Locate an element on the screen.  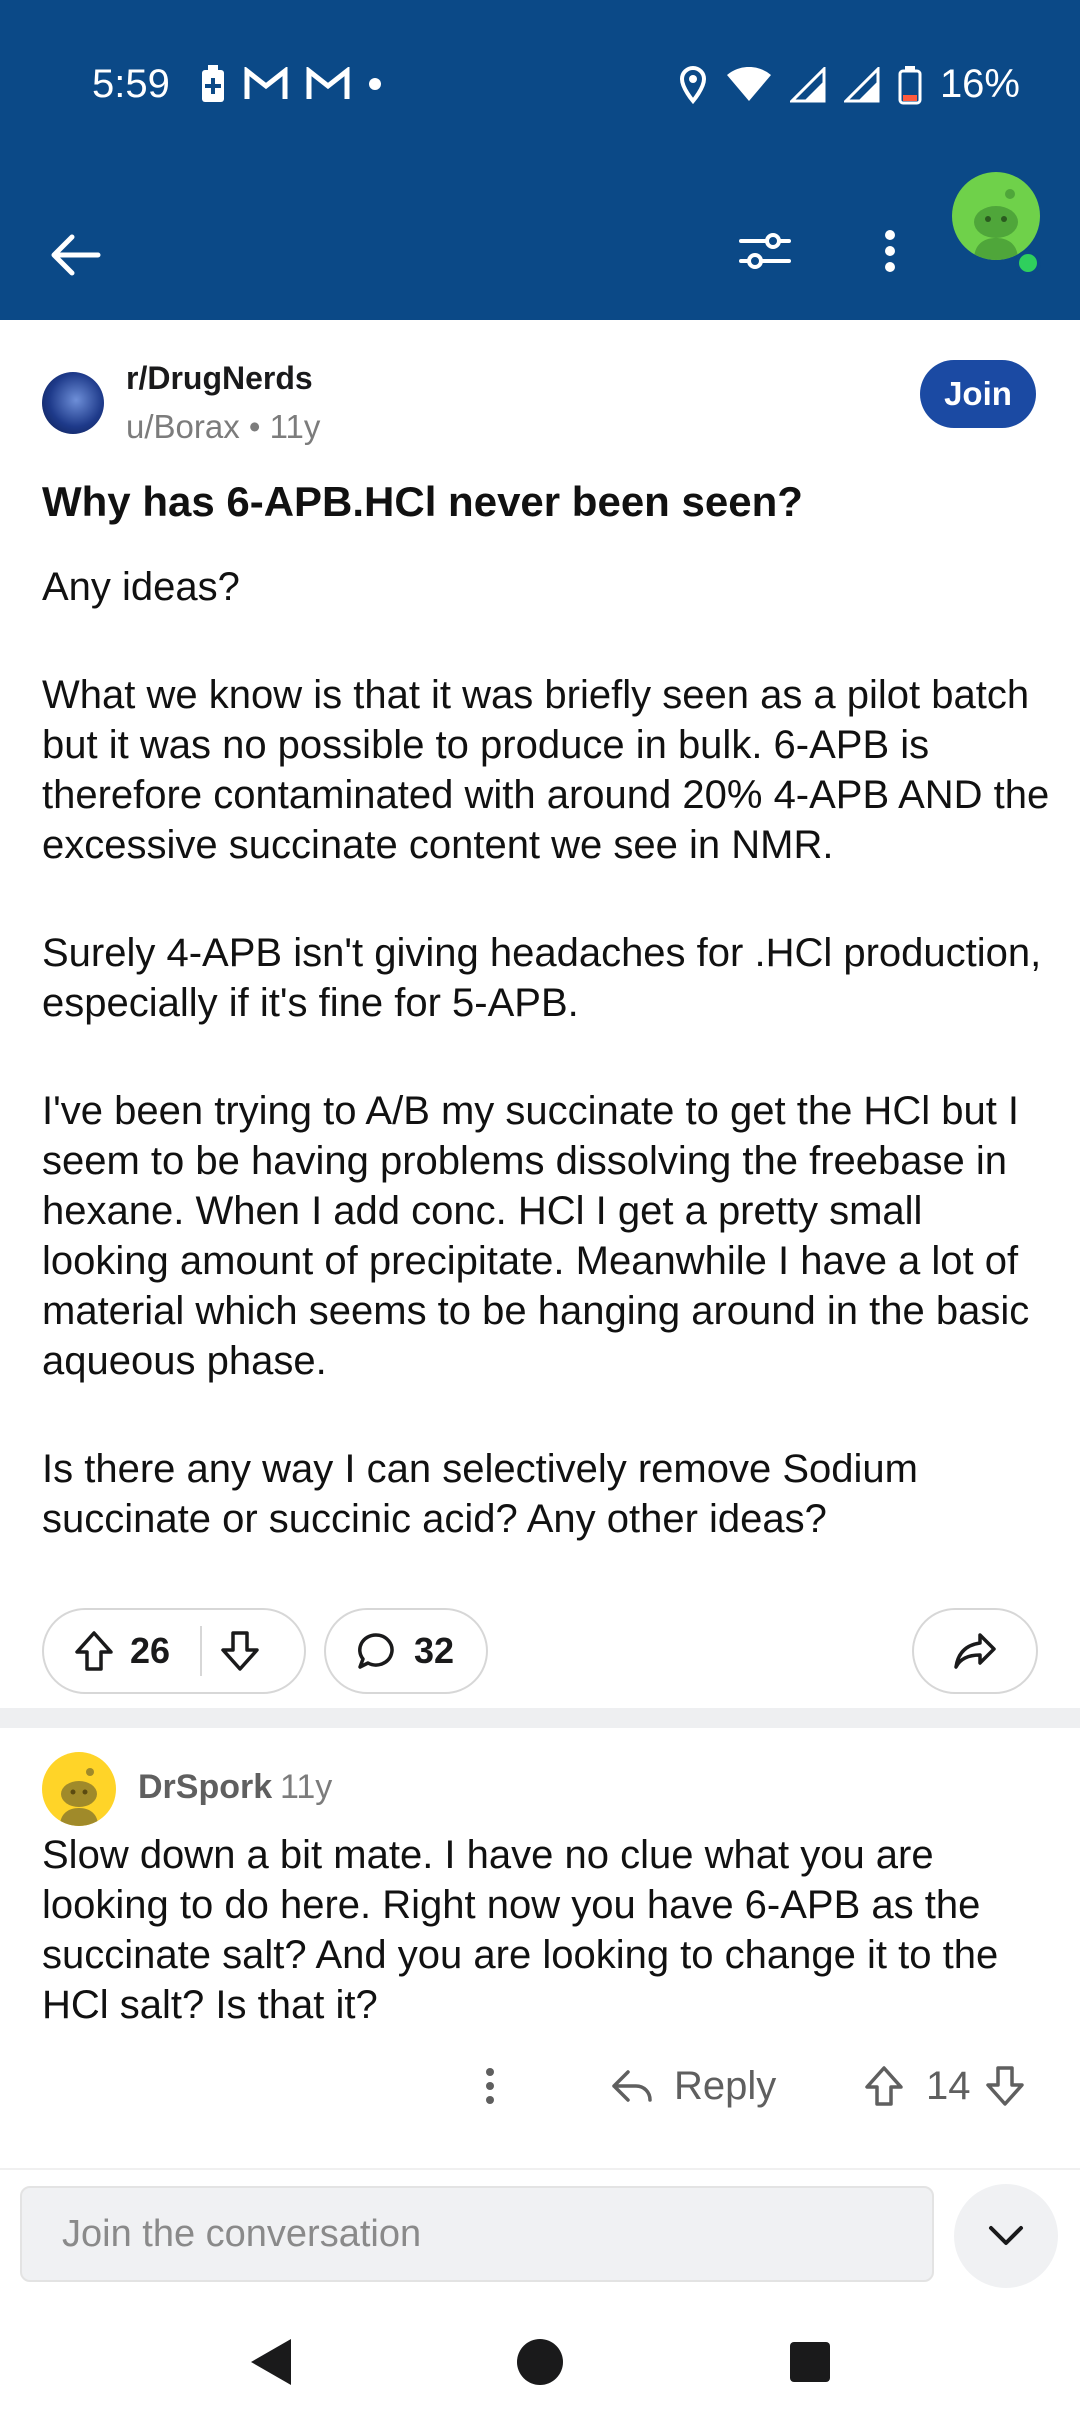
post-author: u/Borax is located at coordinates (183, 426).